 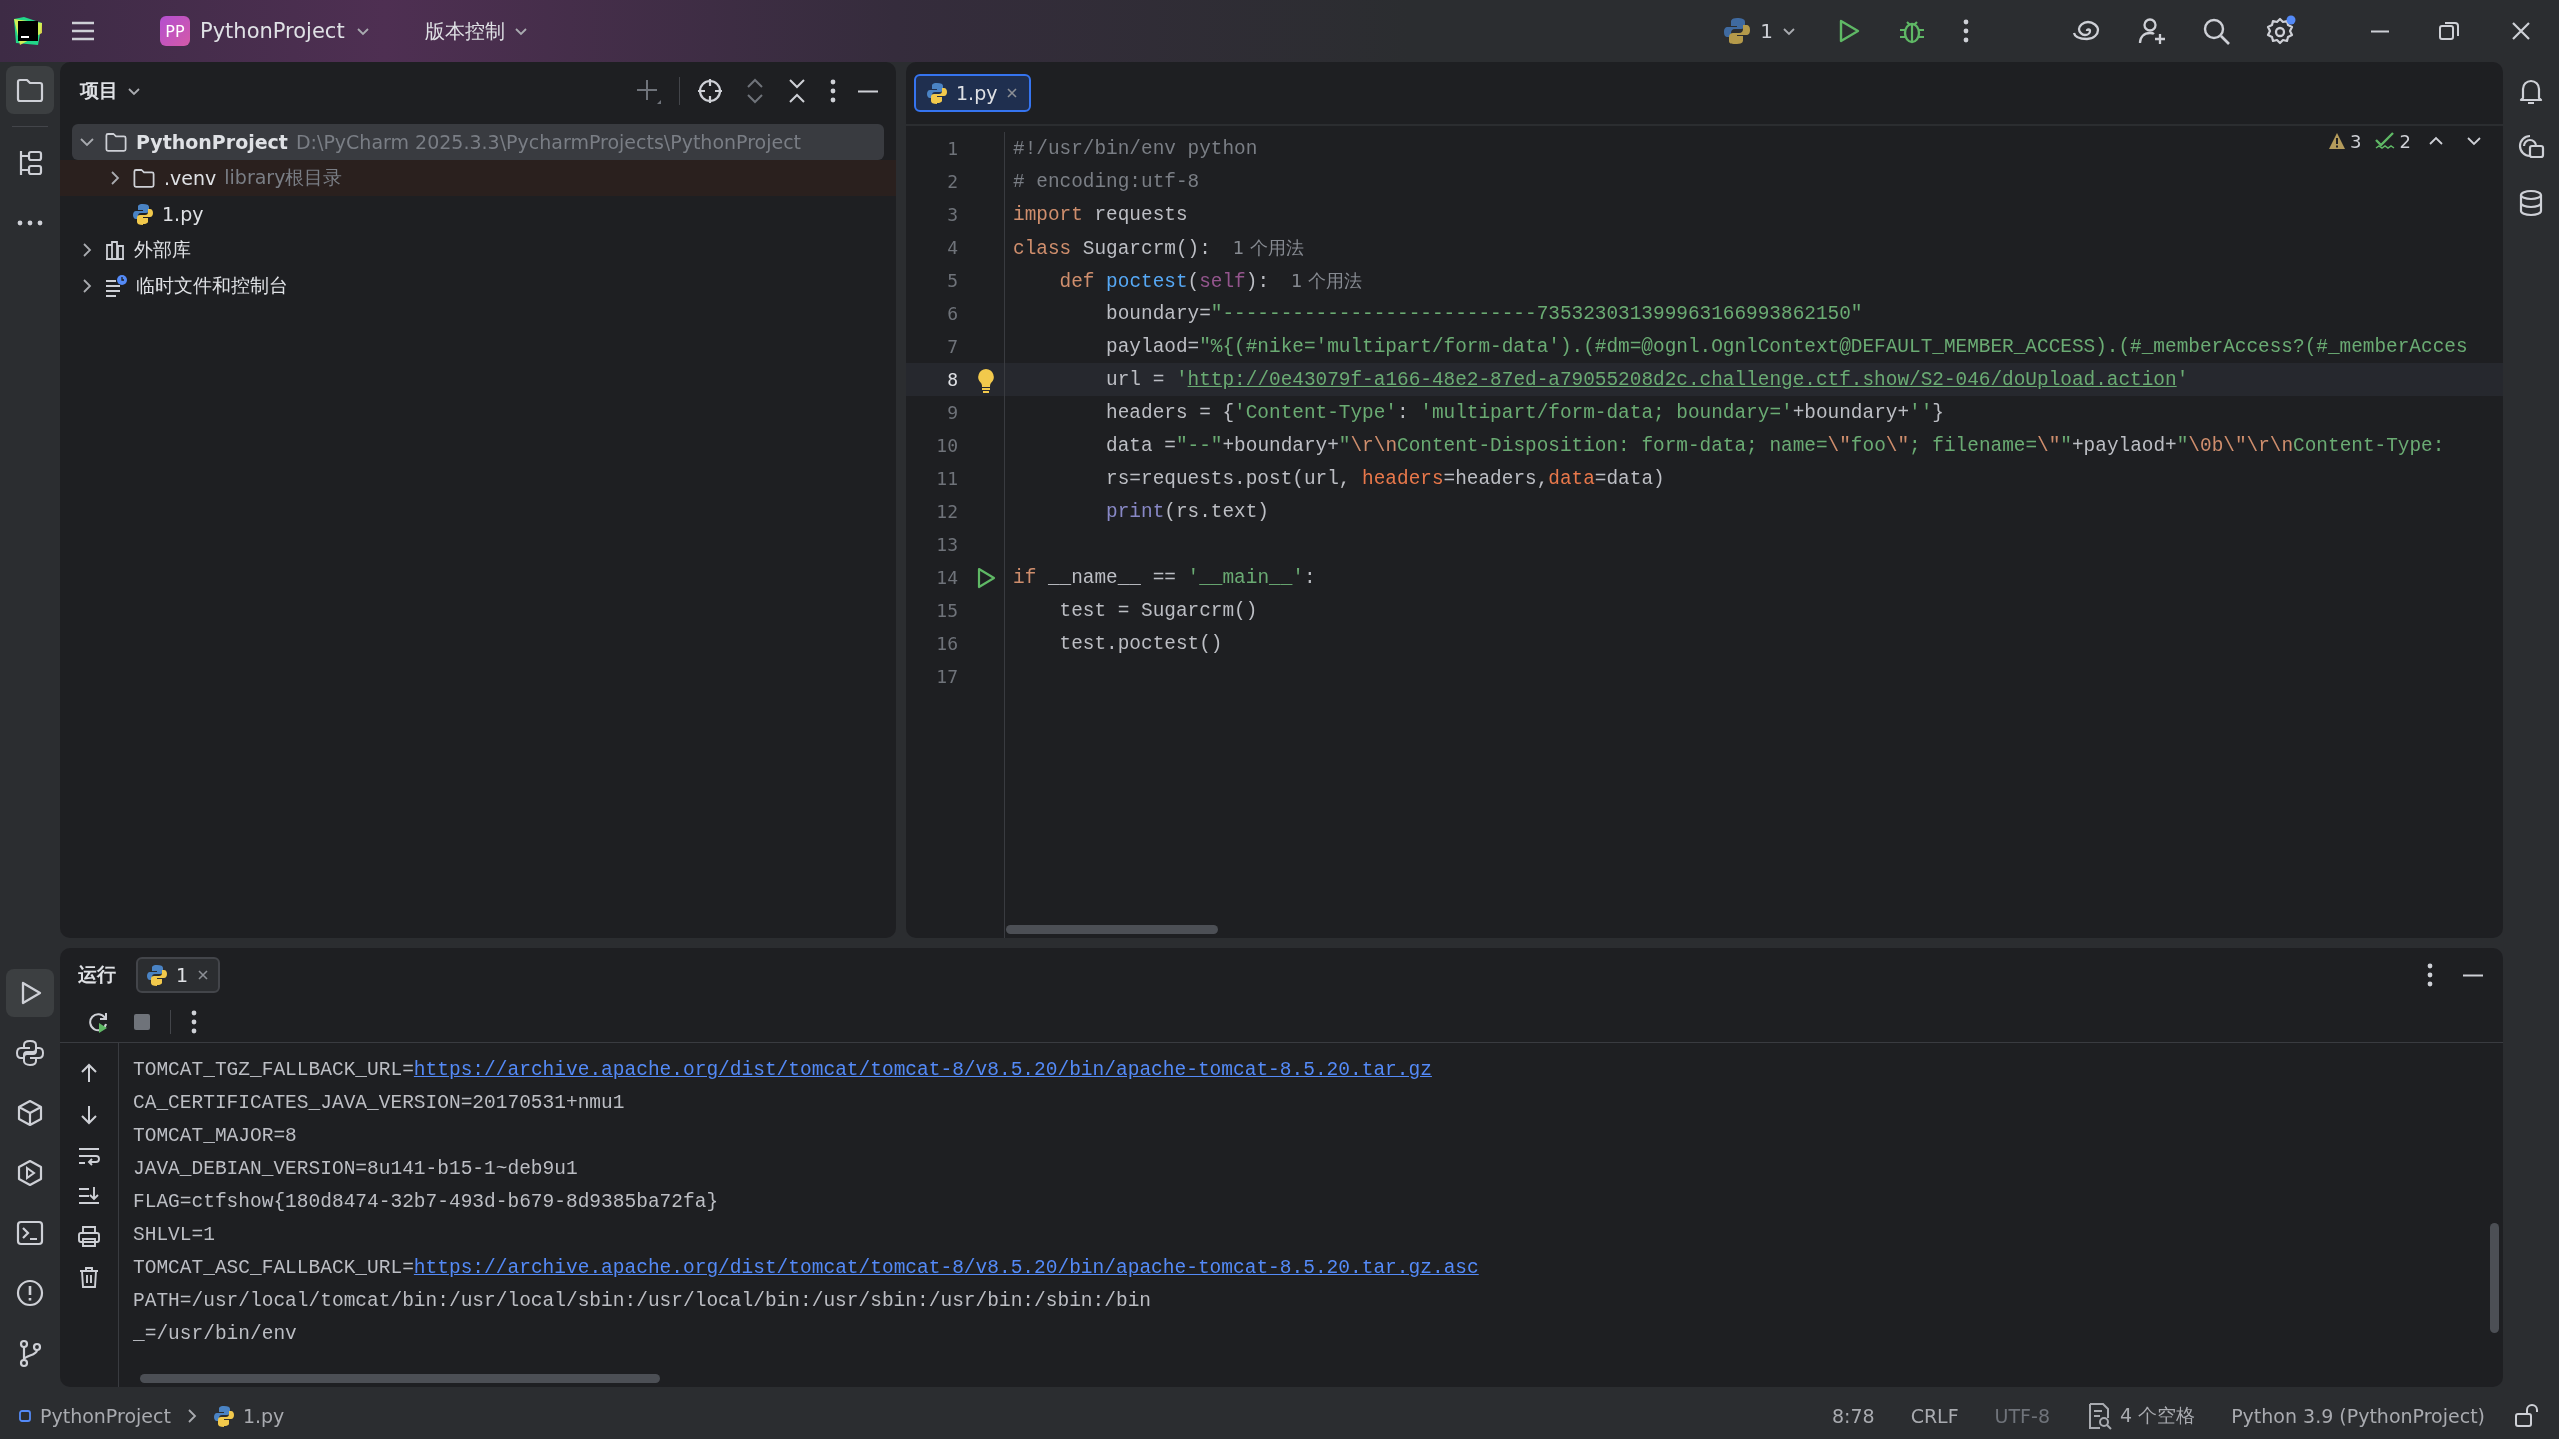 What do you see at coordinates (215, 1136) in the screenshot?
I see `console-line: TOMCAT_MAJOR=8` at bounding box center [215, 1136].